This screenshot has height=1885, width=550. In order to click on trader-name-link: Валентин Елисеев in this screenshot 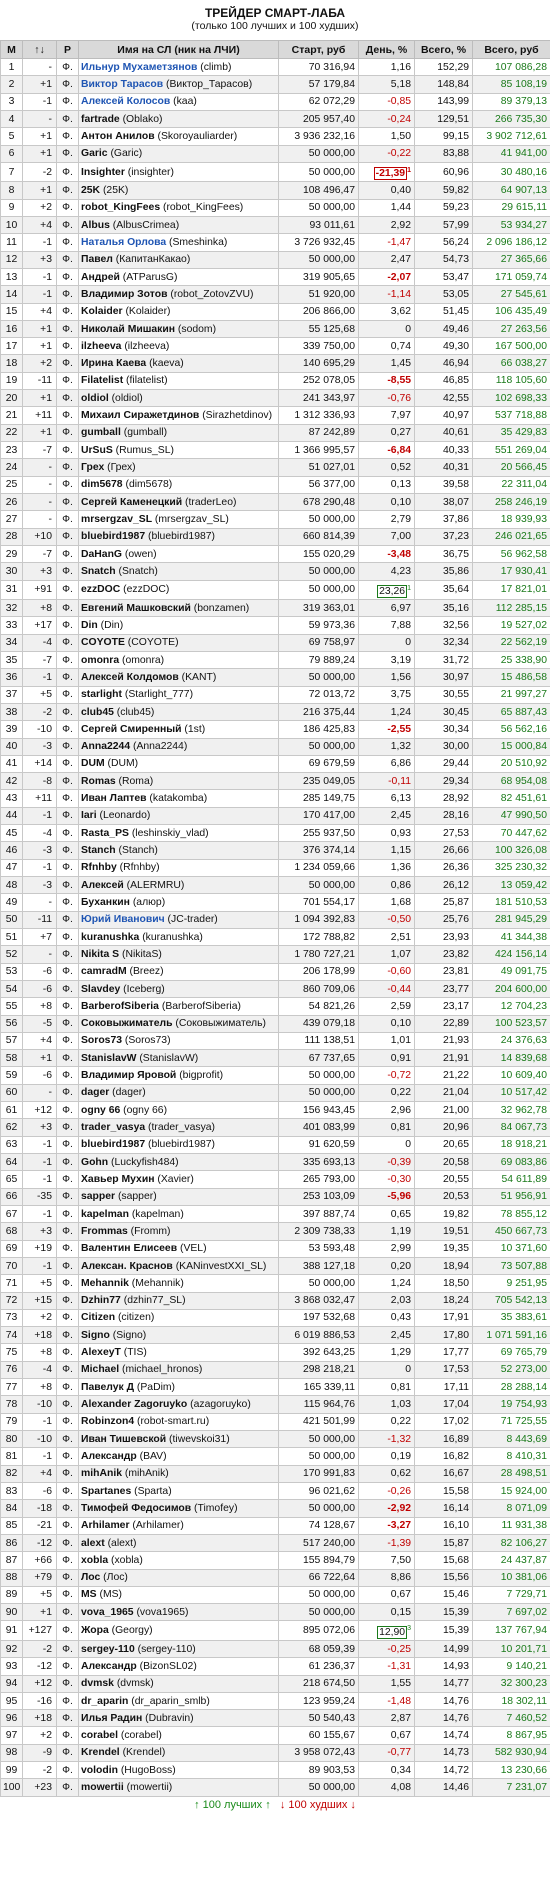, I will do `click(129, 1248)`.